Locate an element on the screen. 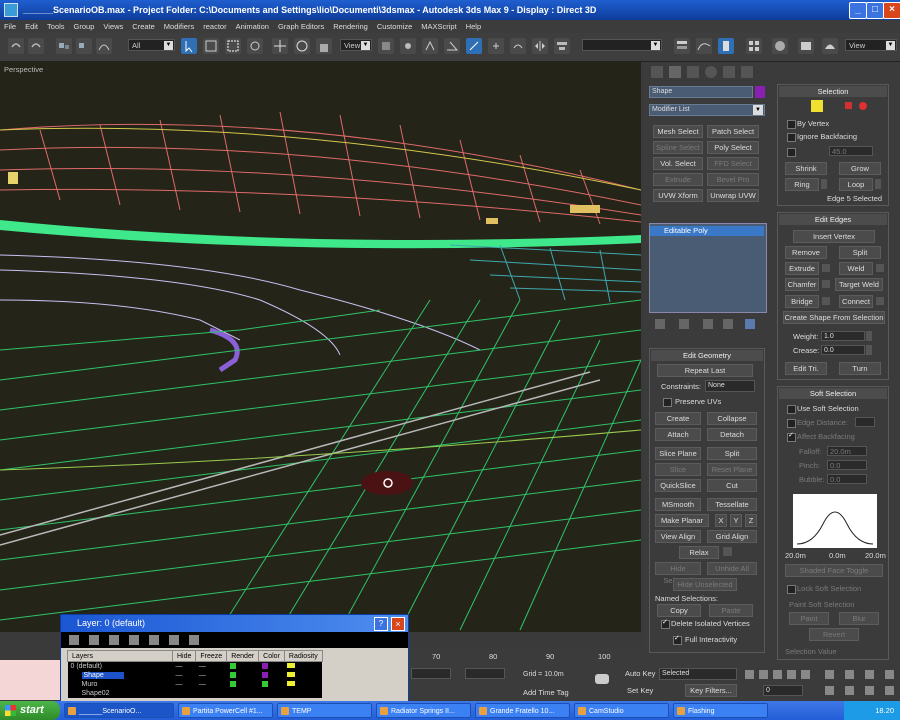 This screenshot has width=900, height=720. edit-tri-button: Edit Tri. is located at coordinates (806, 368).